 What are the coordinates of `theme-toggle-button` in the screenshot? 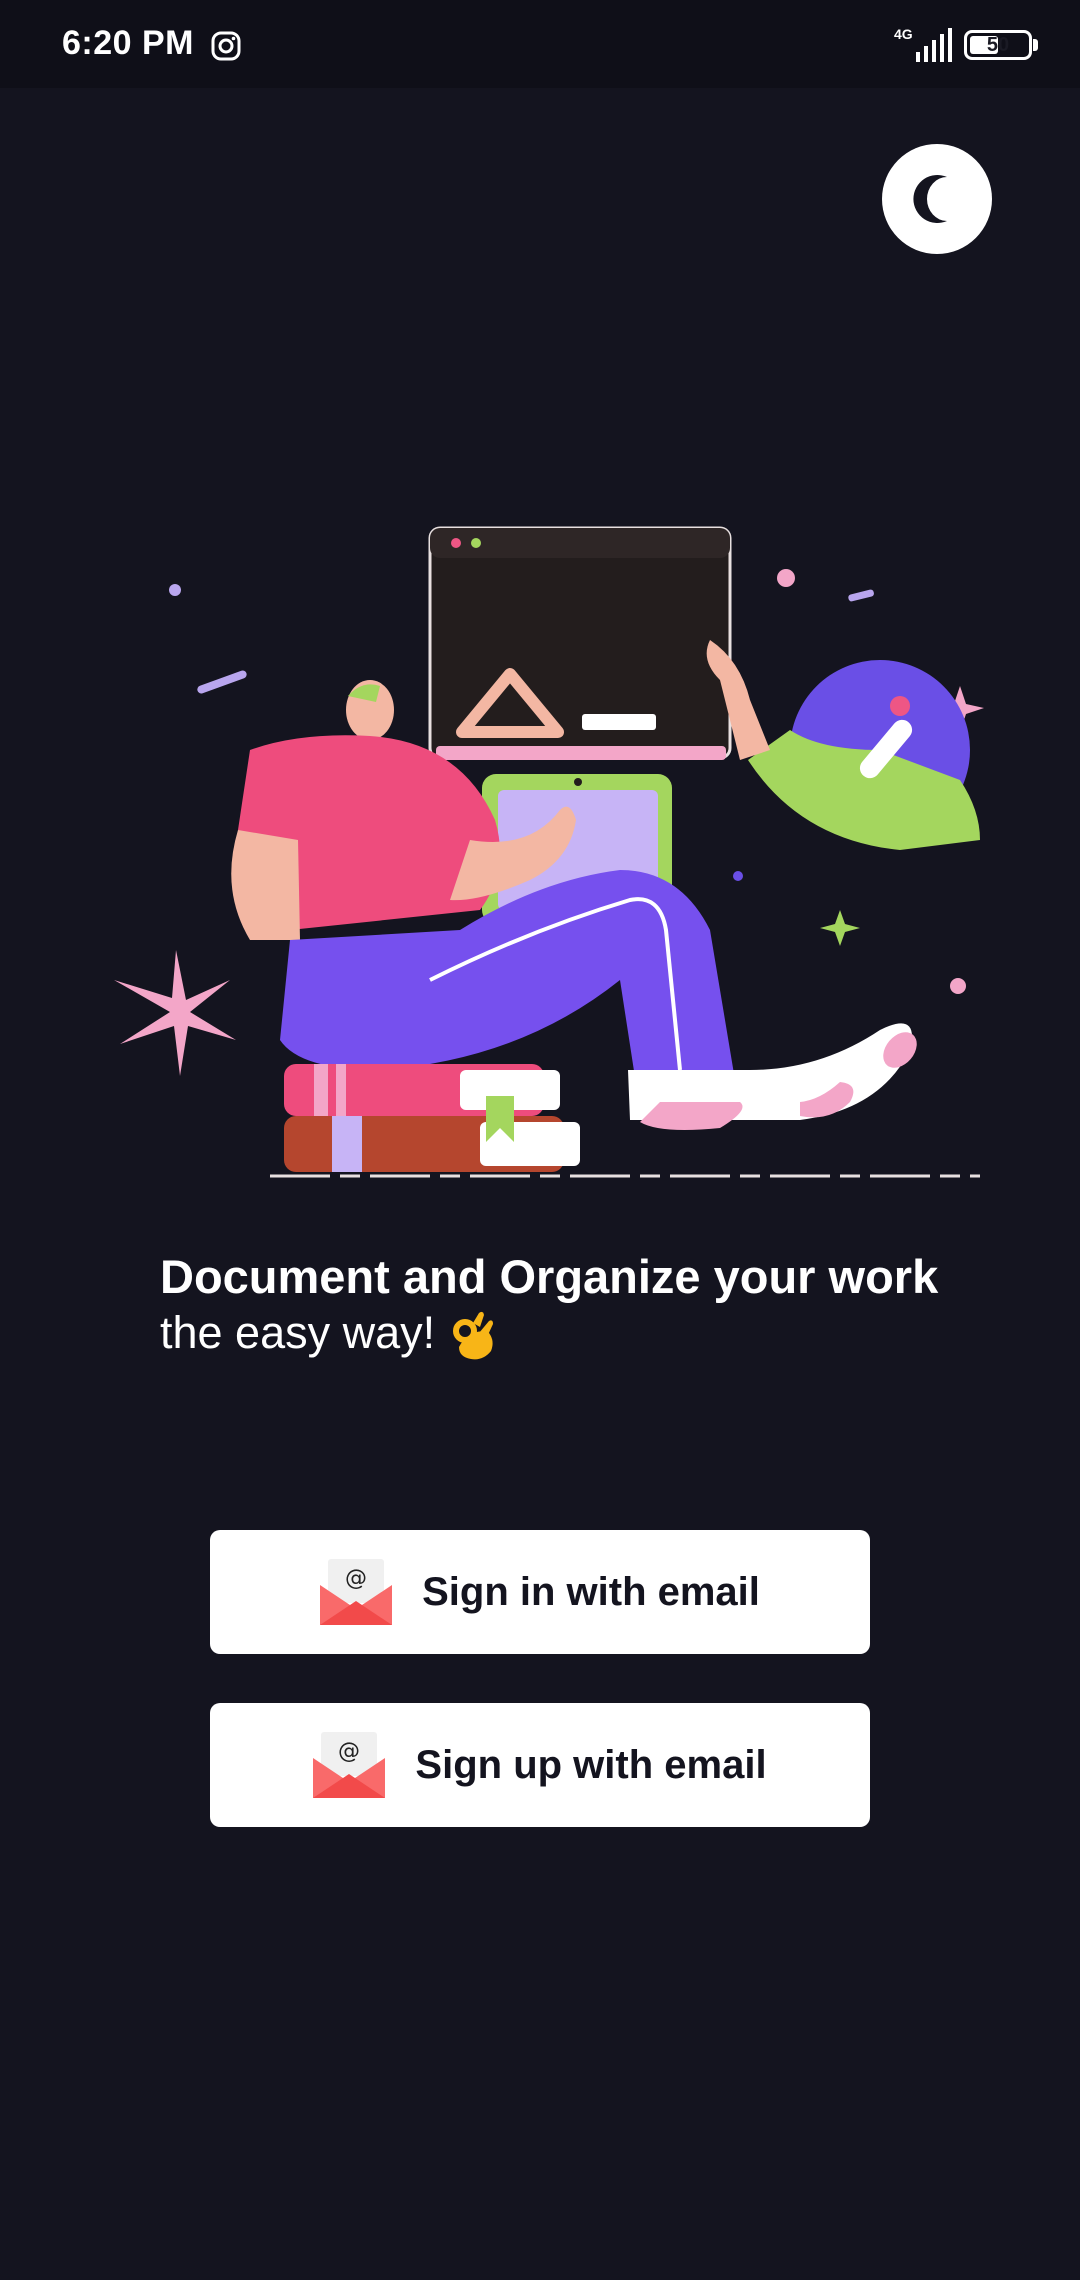 It's located at (937, 199).